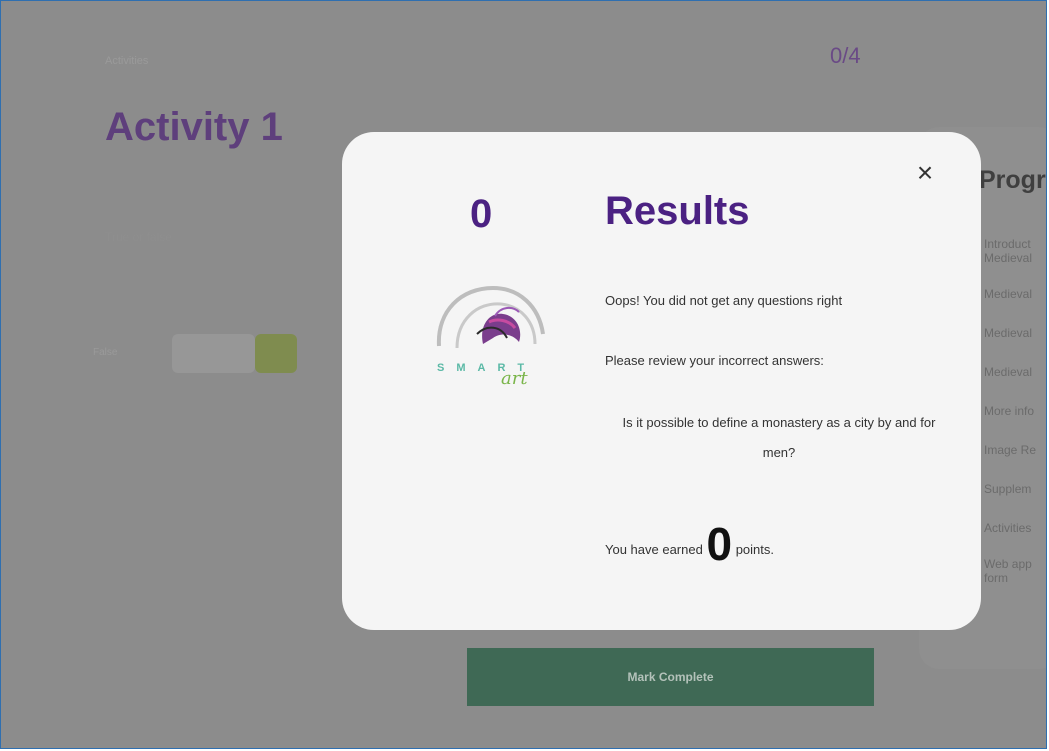 This screenshot has height=751, width=1049. I want to click on progress-item: Supplem, so click(1015, 489).